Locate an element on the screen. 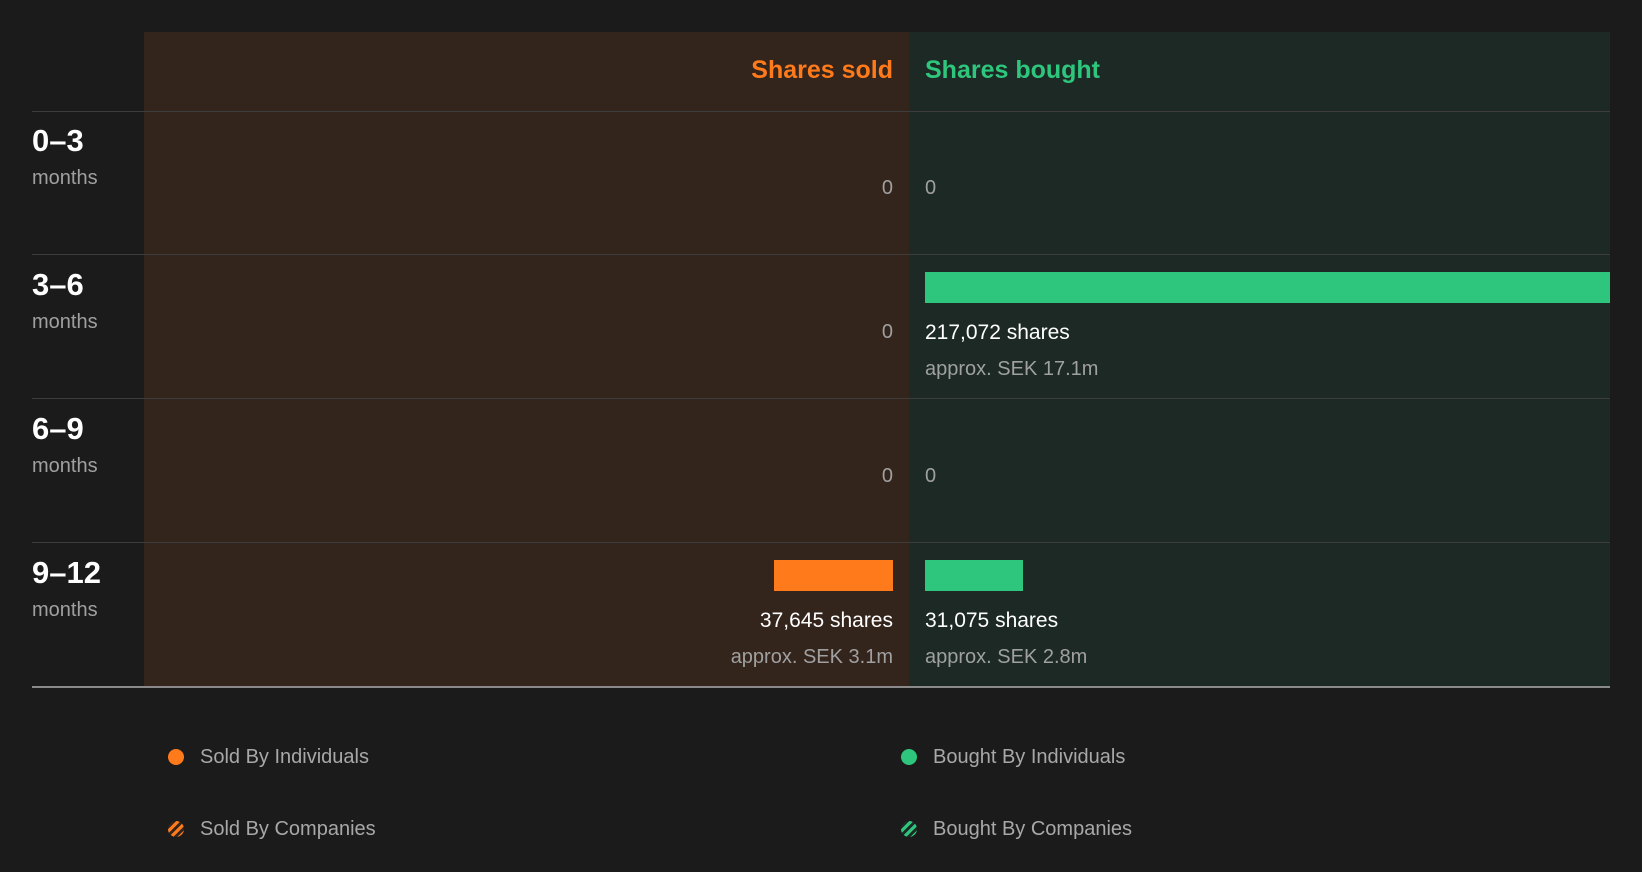  sold-shares-value: 37,645 shares is located at coordinates (826, 620).